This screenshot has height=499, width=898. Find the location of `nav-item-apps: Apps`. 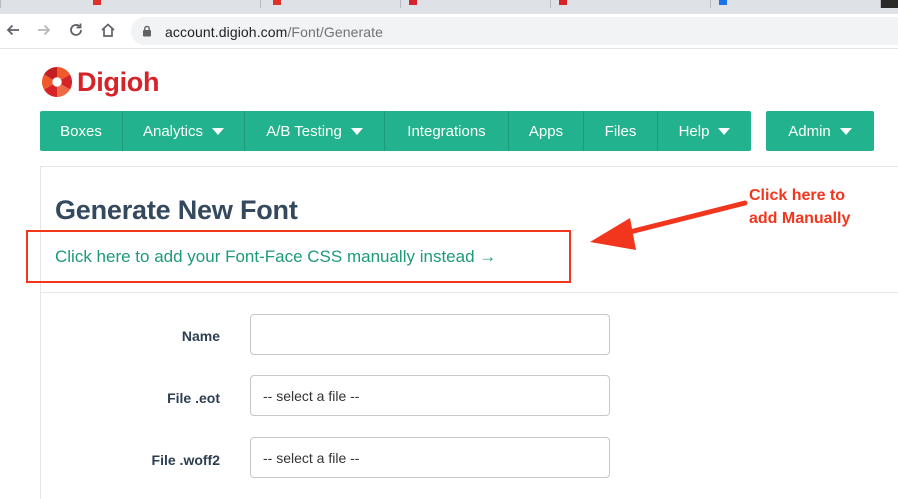

nav-item-apps: Apps is located at coordinates (546, 131).